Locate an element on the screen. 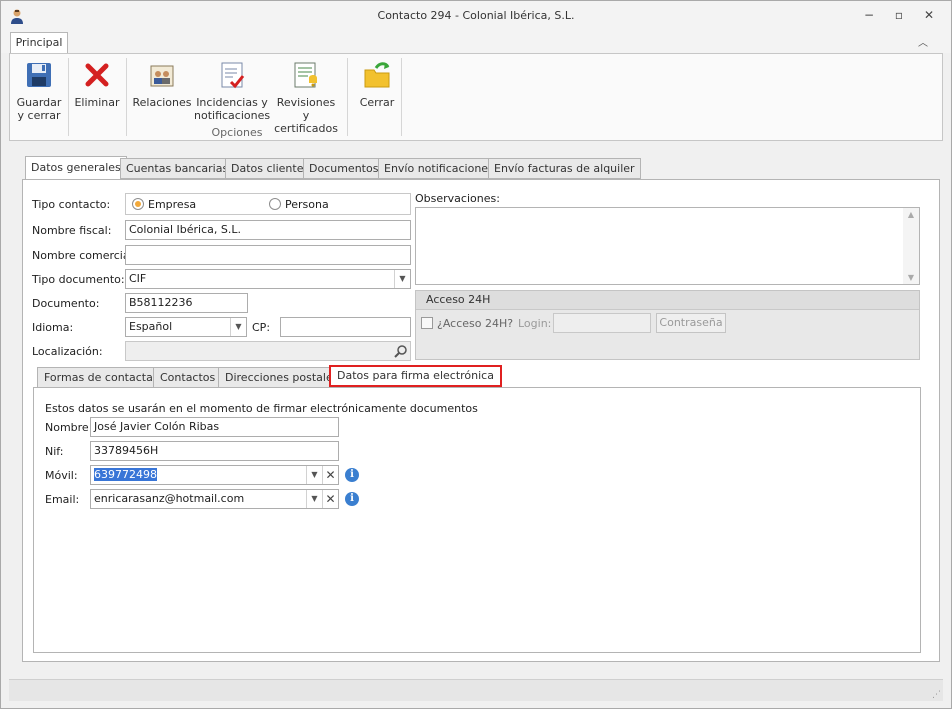 The height and width of the screenshot is (709, 952). ribbon-tab-strip is located at coordinates (476, 42).